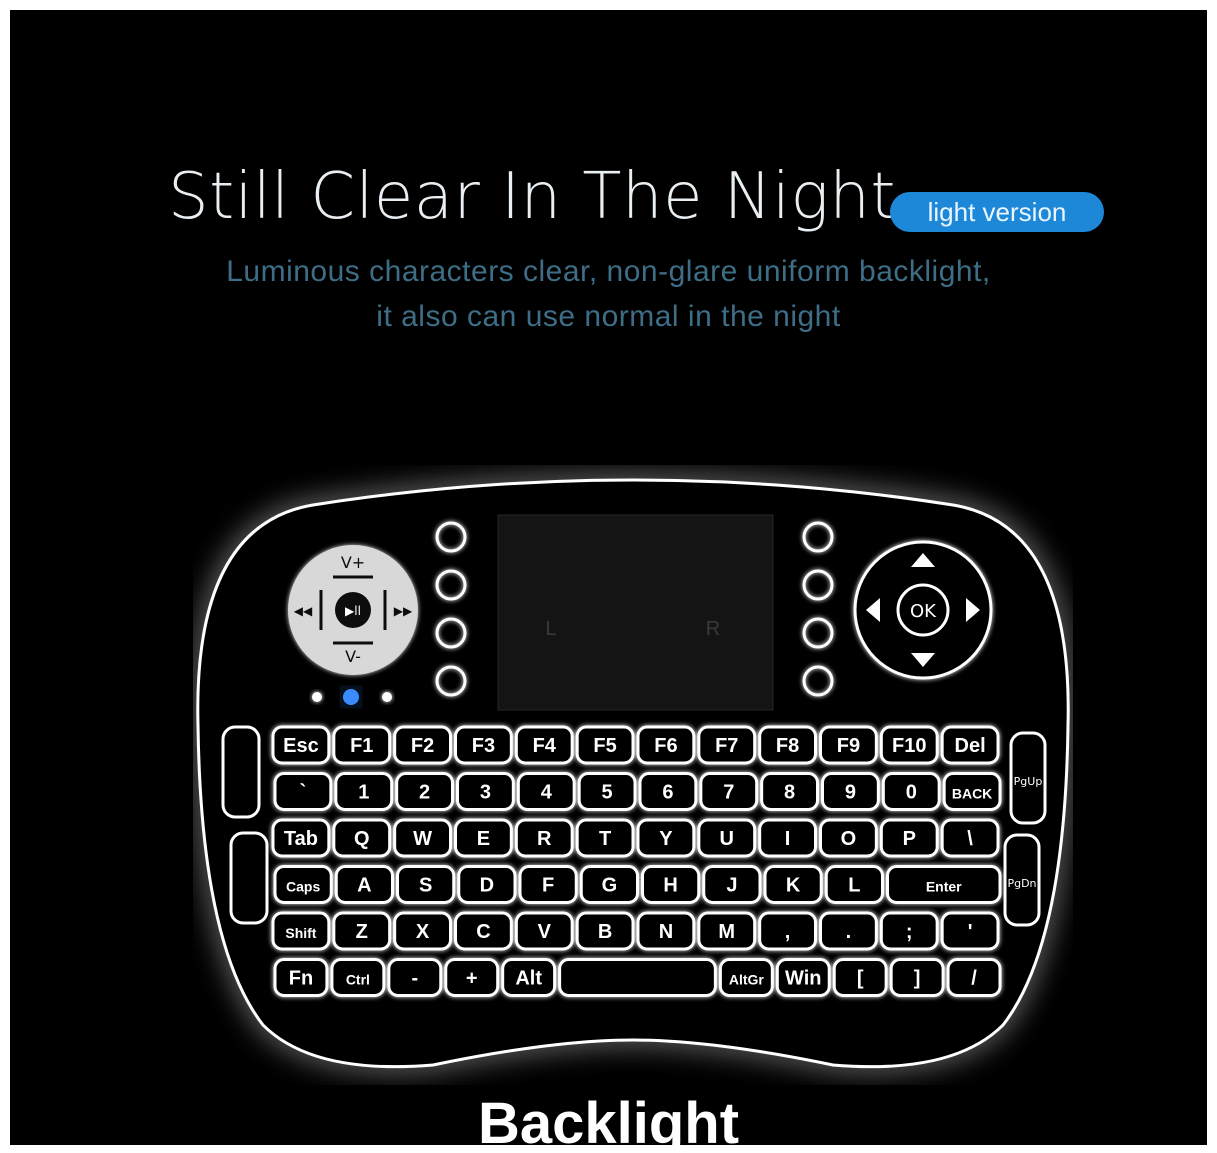 The height and width of the screenshot is (1153, 1217). Describe the element at coordinates (363, 793) in the screenshot. I see `key-label: 1` at that location.